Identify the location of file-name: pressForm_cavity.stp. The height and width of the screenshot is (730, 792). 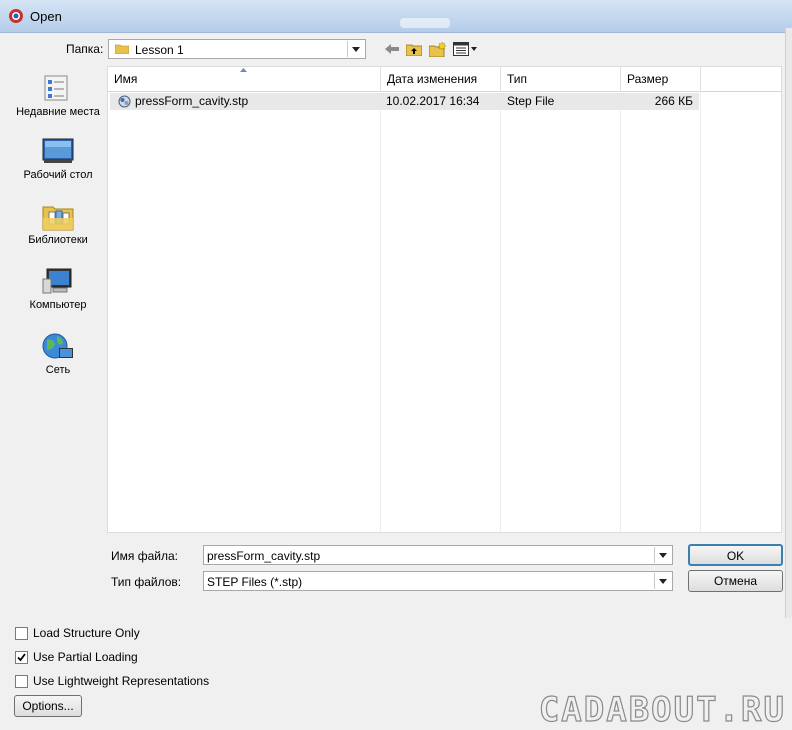
(192, 101).